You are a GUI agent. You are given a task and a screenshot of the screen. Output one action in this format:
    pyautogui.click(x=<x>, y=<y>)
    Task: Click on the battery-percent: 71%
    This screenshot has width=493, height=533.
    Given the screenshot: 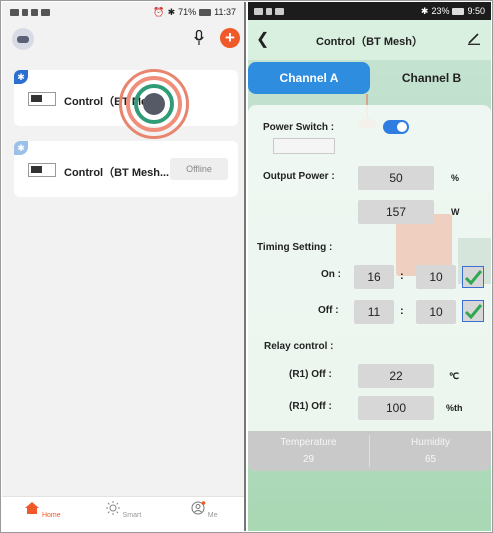 What is the action you would take?
    pyautogui.click(x=187, y=12)
    